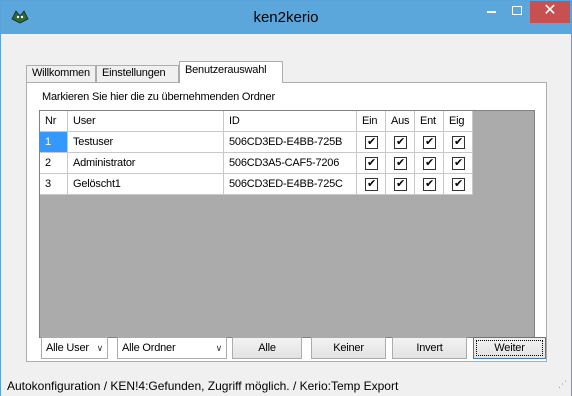 This screenshot has height=396, width=572. I want to click on row-user-cell: Gelöscht1, so click(146, 184).